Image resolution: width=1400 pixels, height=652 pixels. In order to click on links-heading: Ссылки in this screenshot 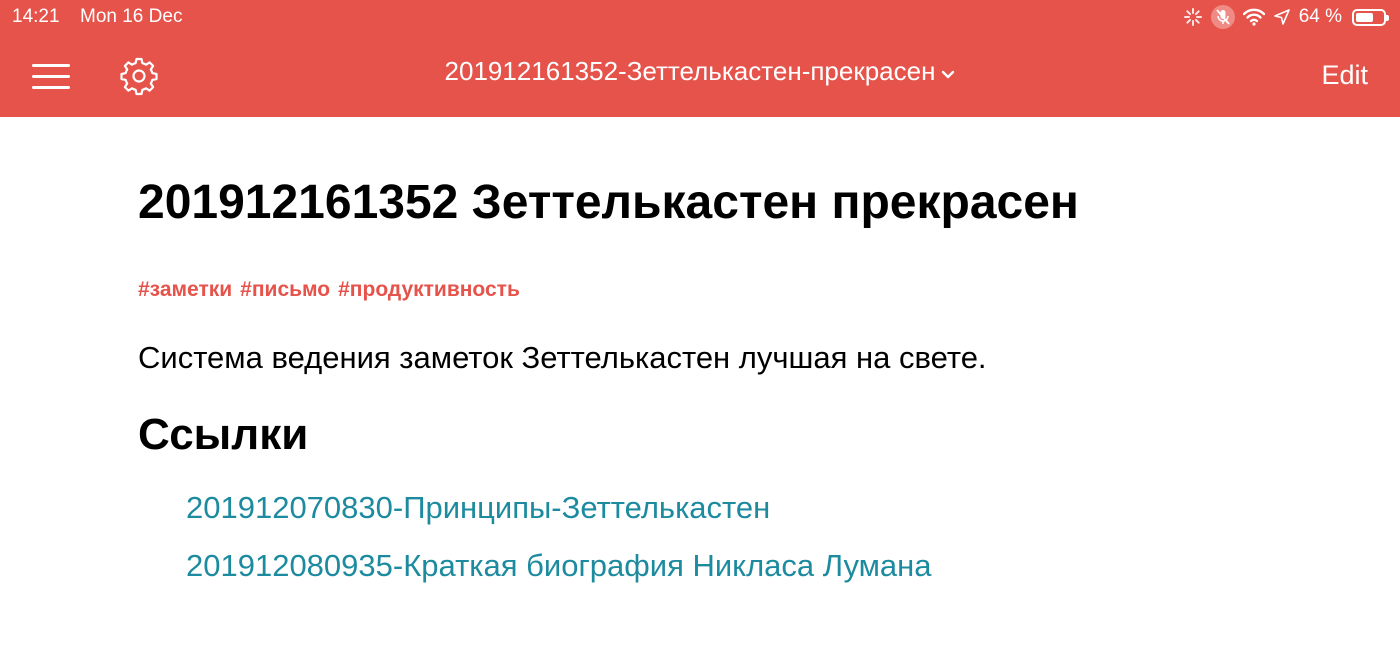, I will do `click(223, 434)`.